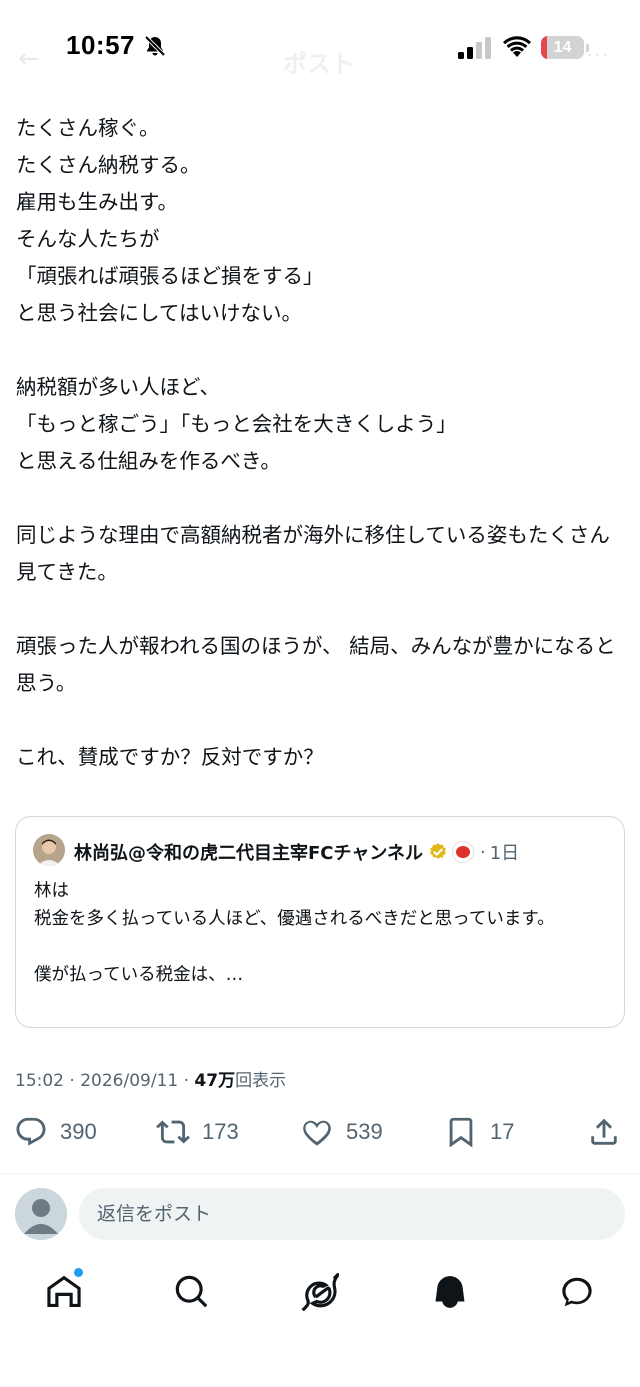 The image size is (640, 1387). I want to click on quoted-text-line: 税金を多く払っている人ほど、優遇されるべきだと思っています。, so click(294, 919).